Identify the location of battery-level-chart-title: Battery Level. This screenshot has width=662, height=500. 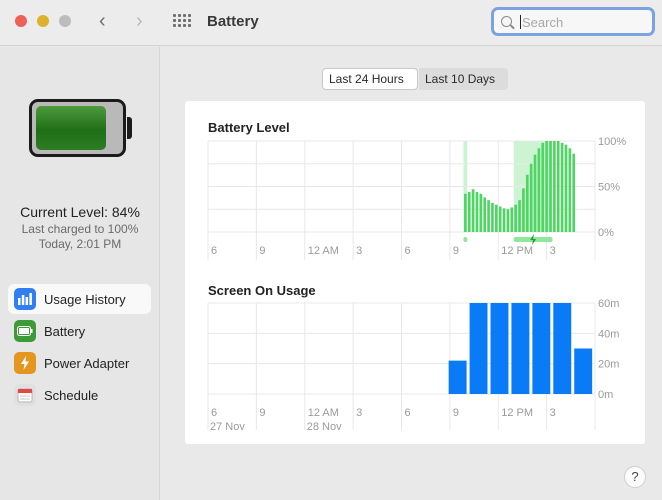
(249, 127).